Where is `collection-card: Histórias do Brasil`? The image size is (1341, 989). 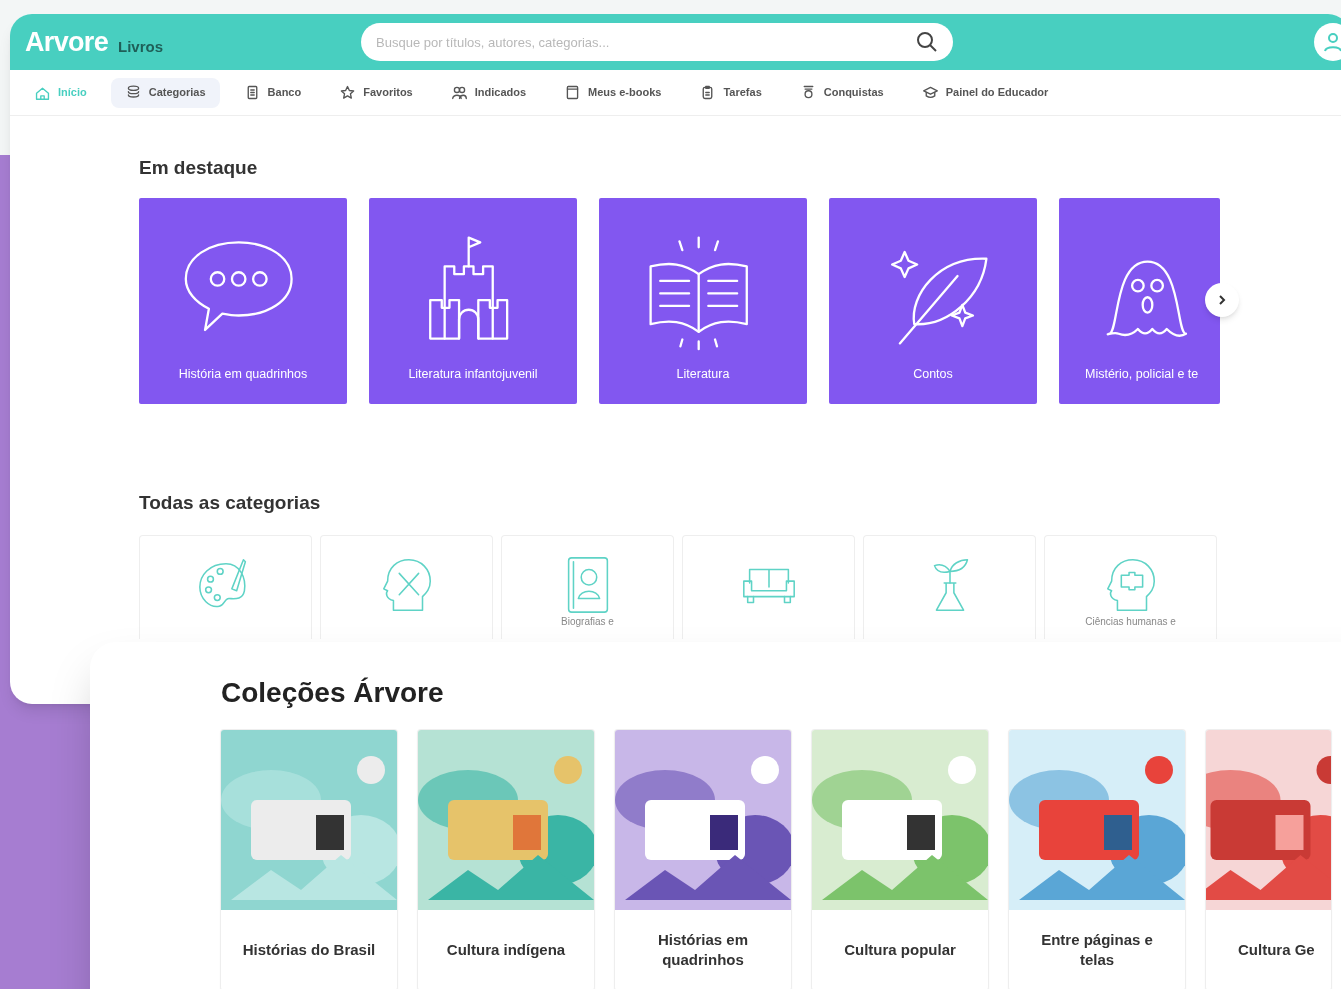
collection-card: Histórias do Brasil is located at coordinates (309, 859).